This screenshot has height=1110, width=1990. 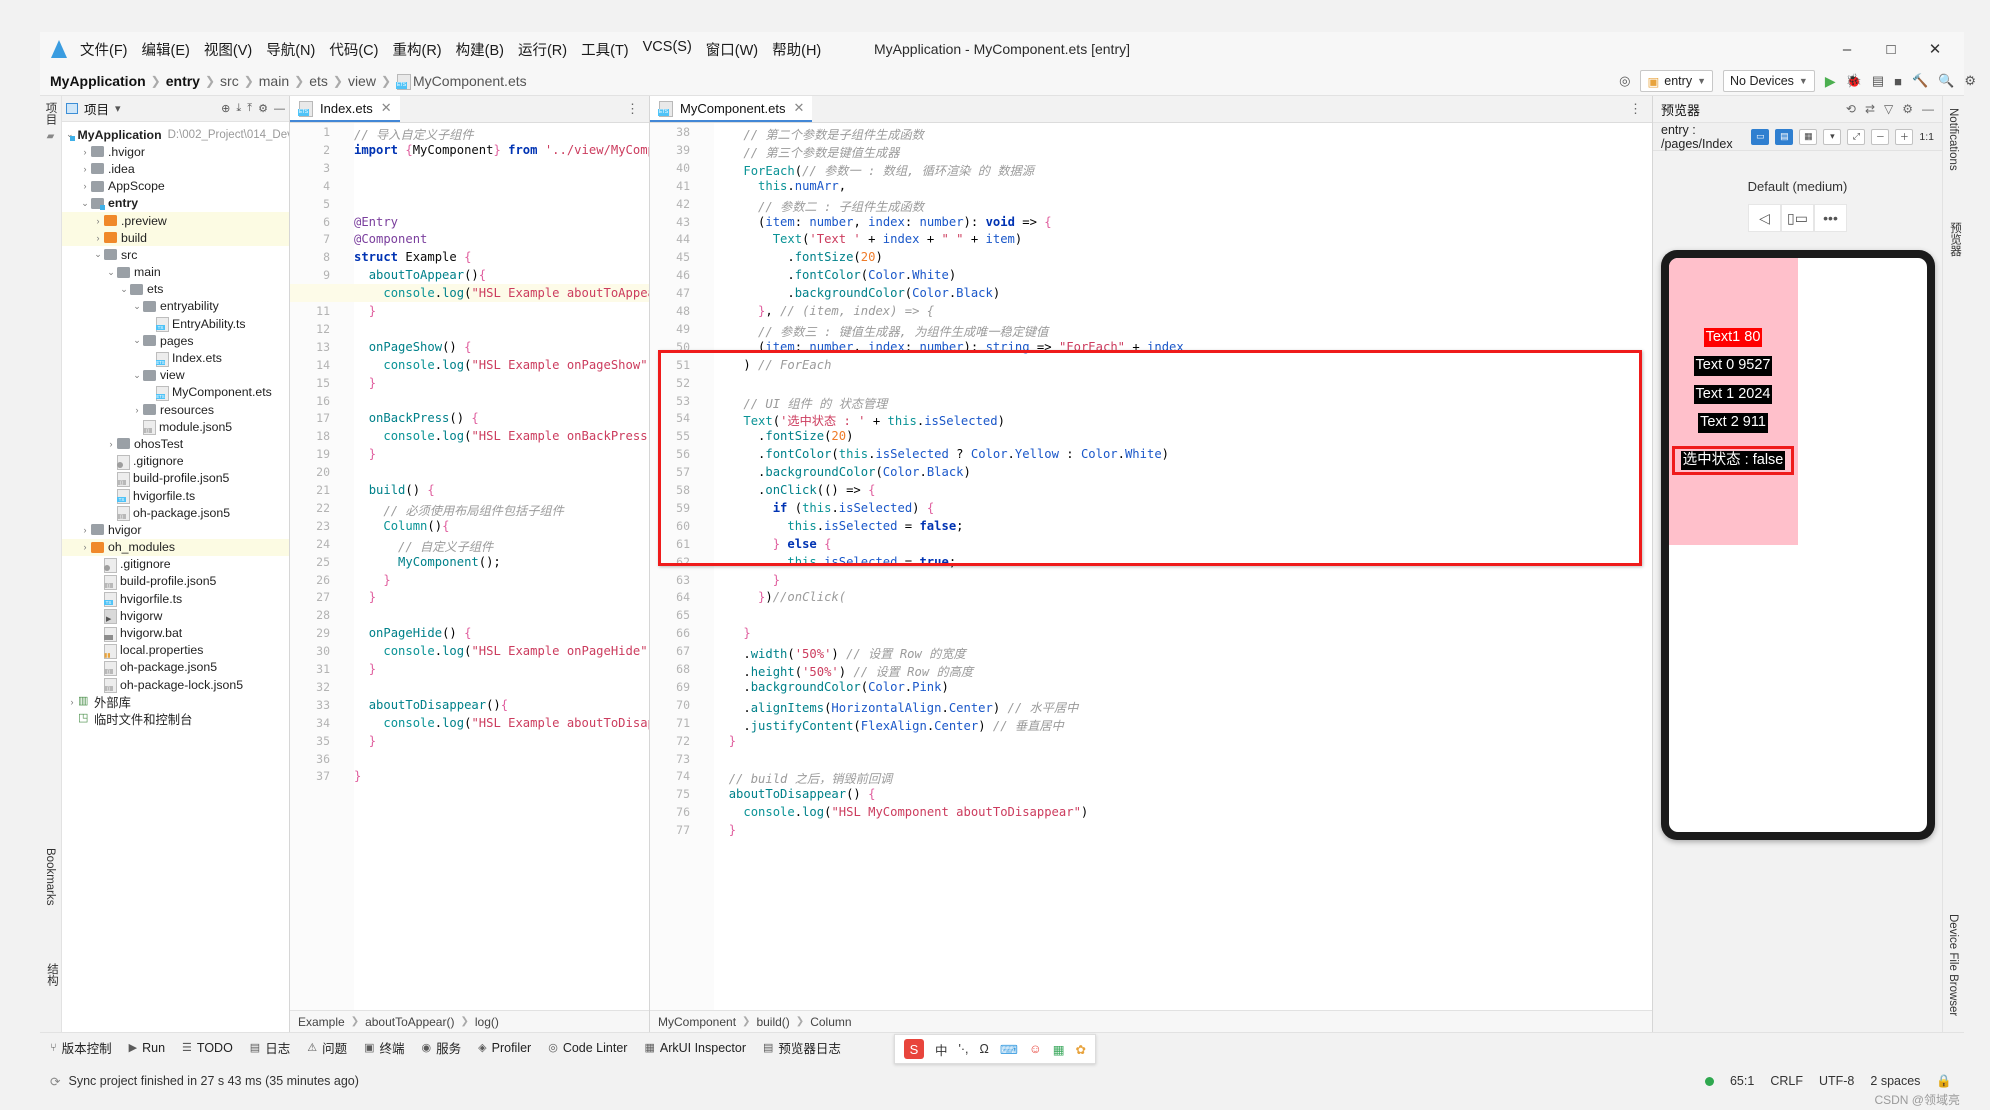 What do you see at coordinates (416, 49) in the screenshot?
I see `menu-item-5: 重构(R)` at bounding box center [416, 49].